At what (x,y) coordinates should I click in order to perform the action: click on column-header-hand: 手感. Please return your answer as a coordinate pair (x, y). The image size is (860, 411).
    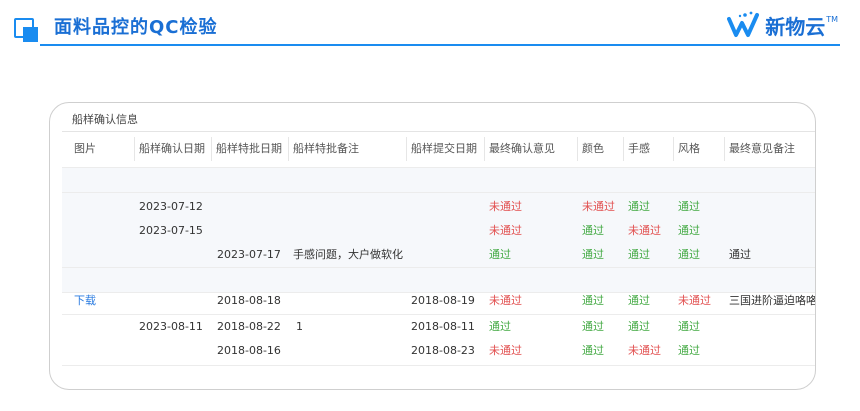
    Looking at the image, I should click on (636, 149).